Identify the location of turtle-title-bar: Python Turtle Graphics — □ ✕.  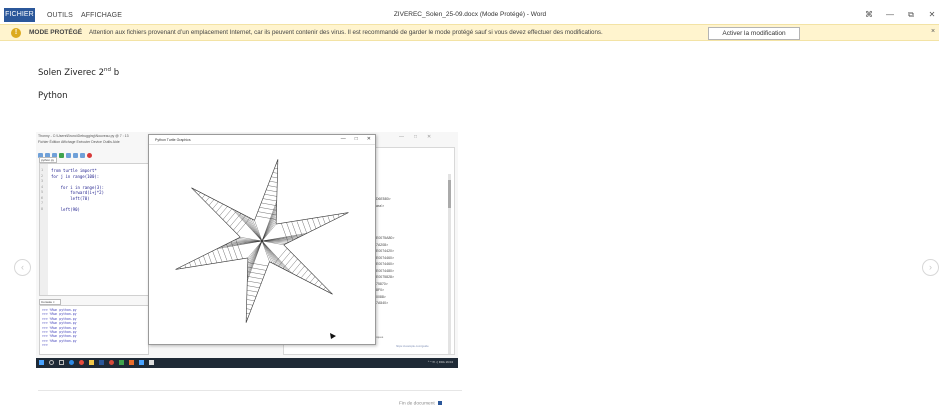
(262, 140).